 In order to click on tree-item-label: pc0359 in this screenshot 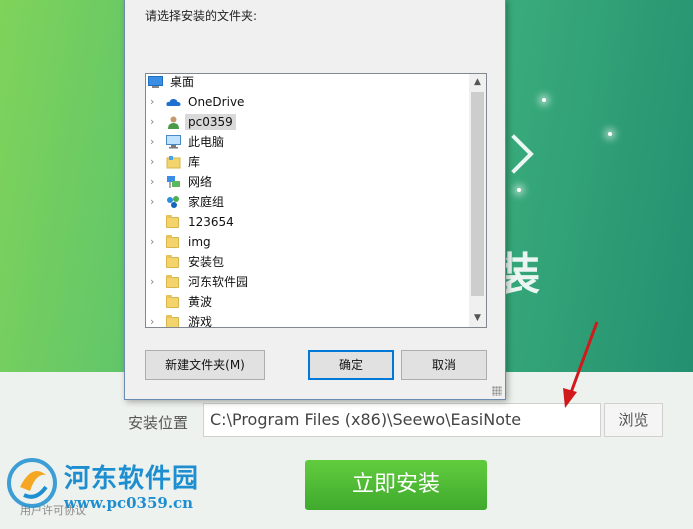, I will do `click(210, 122)`.